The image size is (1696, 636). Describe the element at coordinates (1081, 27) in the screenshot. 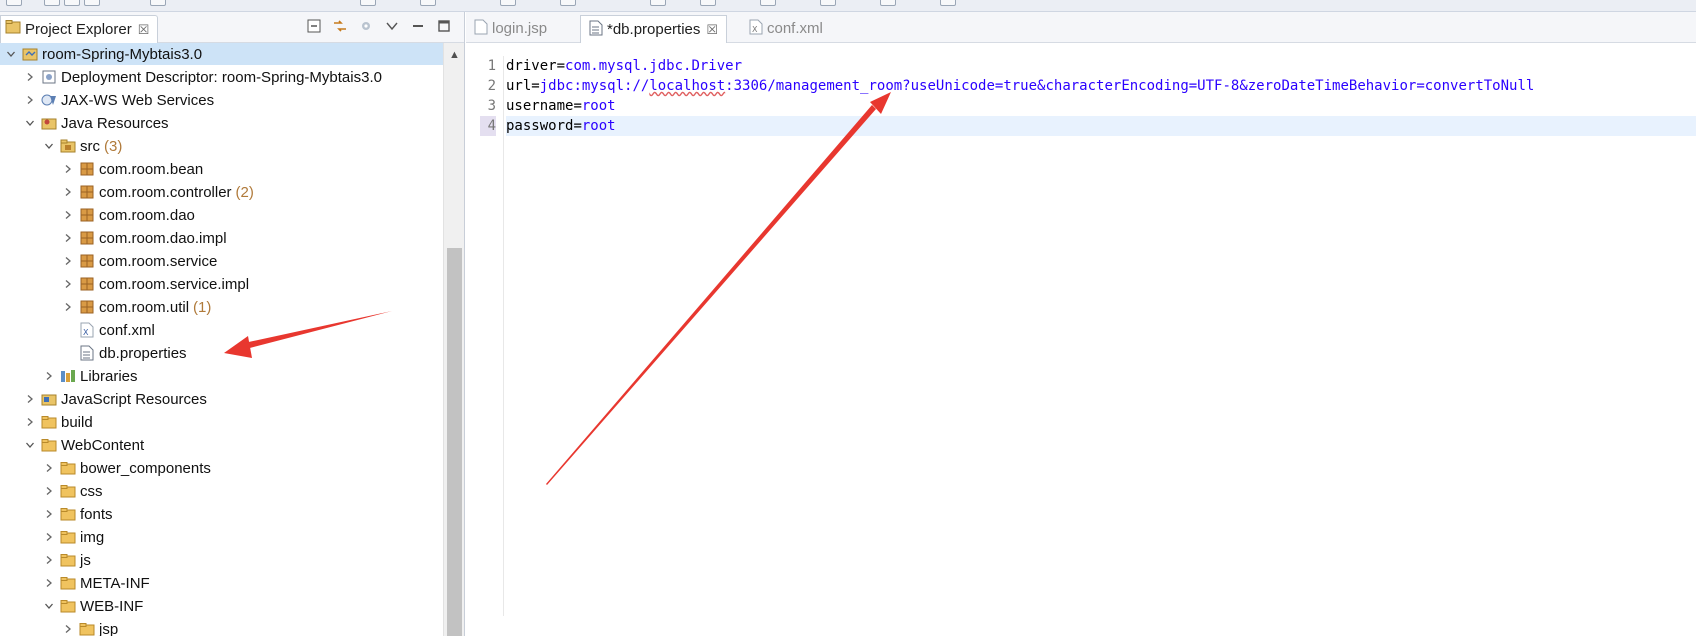

I see `editor-tab-bar: login.jsp *db.properties ☒ X conf.xml` at that location.